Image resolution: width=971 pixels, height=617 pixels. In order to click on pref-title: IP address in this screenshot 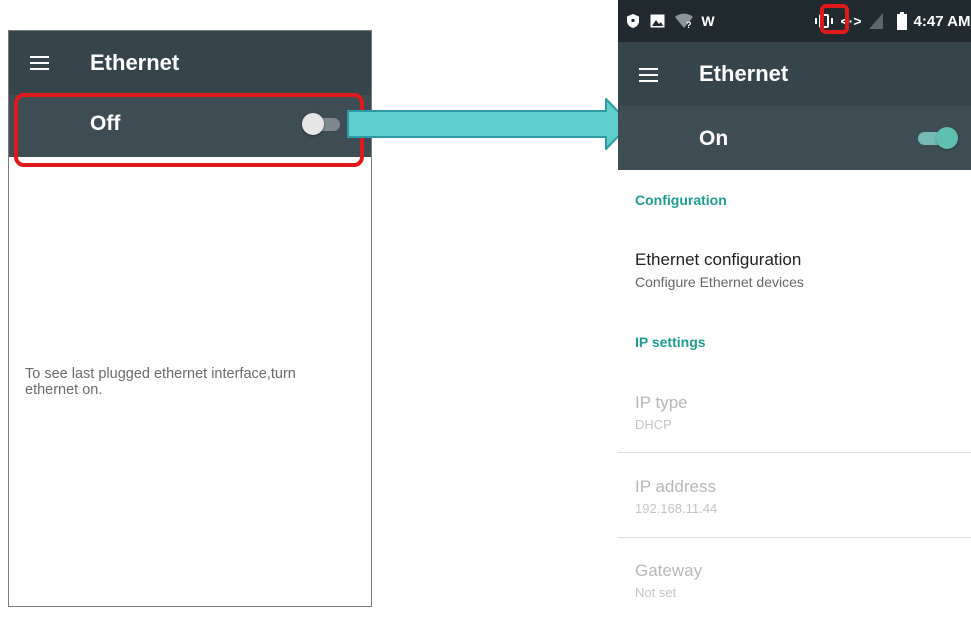, I will do `click(675, 486)`.